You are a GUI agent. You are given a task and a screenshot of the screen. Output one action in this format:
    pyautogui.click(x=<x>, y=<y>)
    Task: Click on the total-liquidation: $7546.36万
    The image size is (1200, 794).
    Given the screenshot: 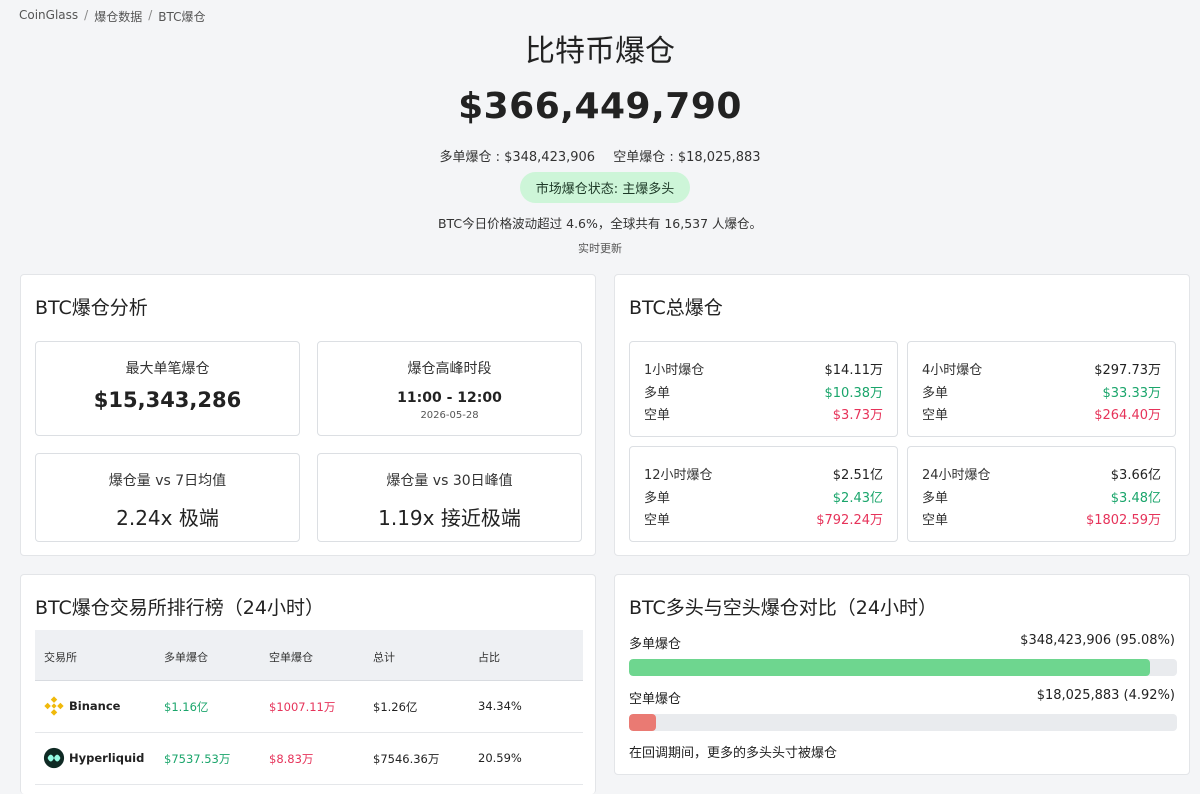 What is the action you would take?
    pyautogui.click(x=406, y=759)
    